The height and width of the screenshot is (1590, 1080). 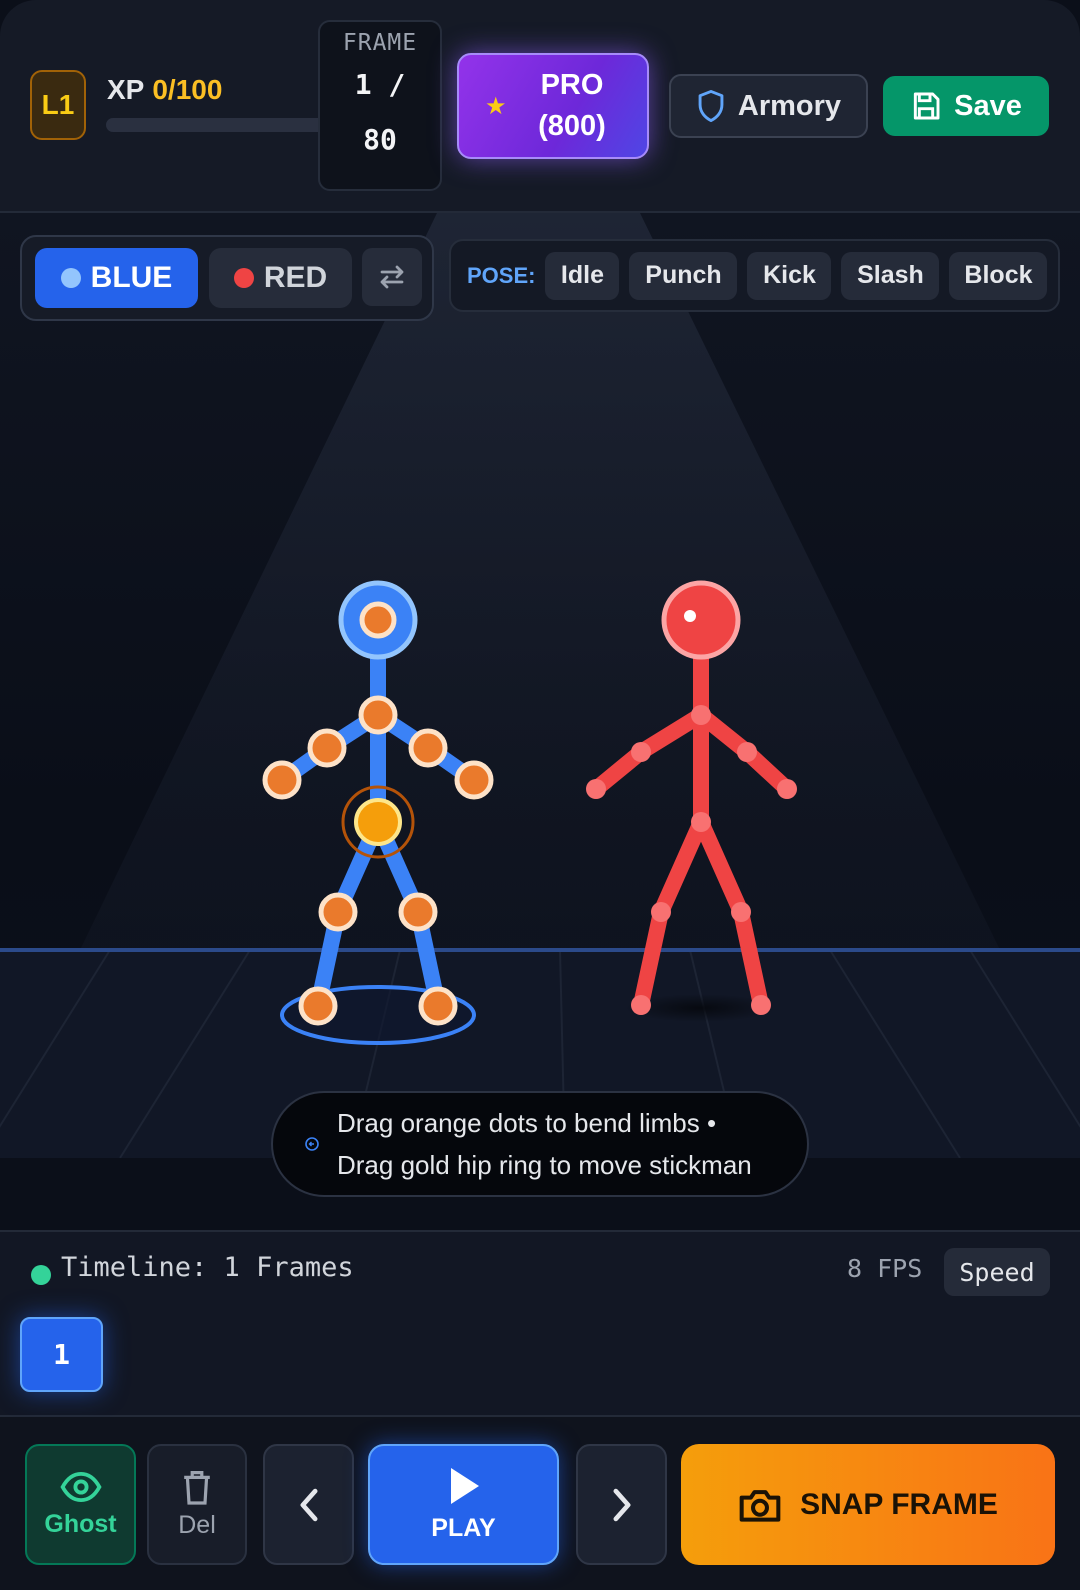 What do you see at coordinates (582, 275) in the screenshot?
I see `pose-idle-button: Idle` at bounding box center [582, 275].